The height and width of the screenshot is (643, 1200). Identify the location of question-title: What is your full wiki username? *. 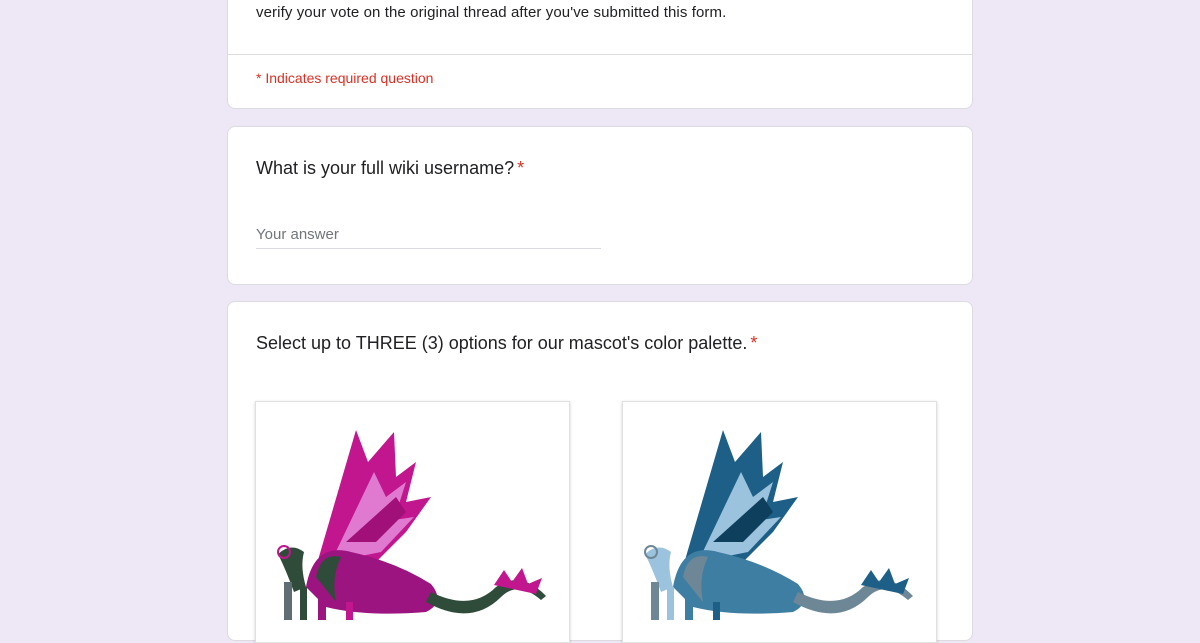
(390, 168).